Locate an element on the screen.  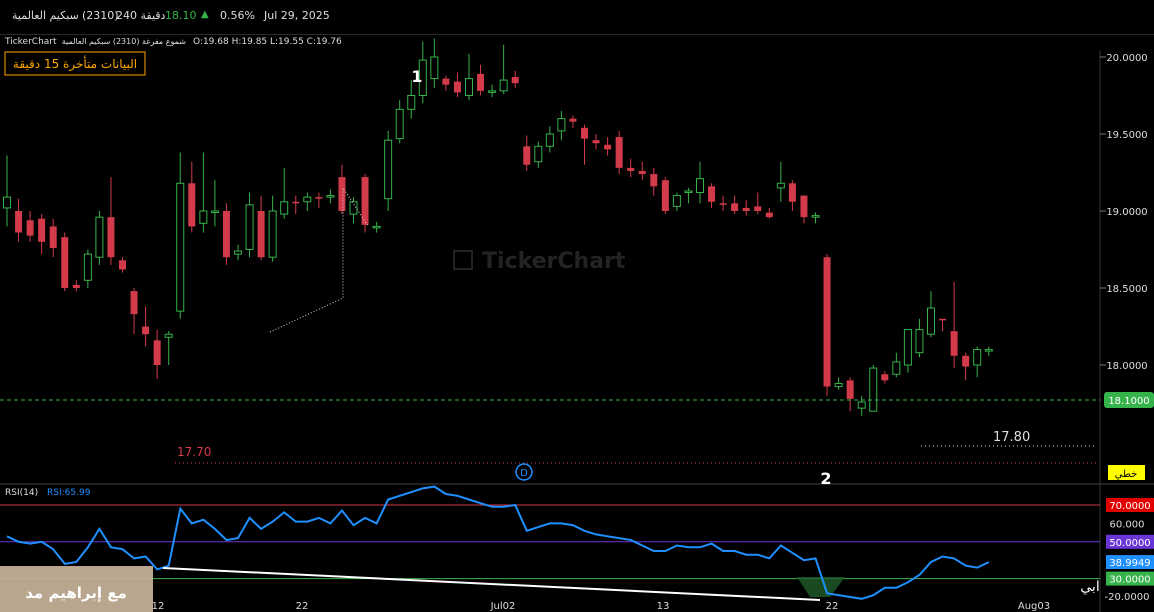
x-tick-label: Aug03 is located at coordinates (1034, 606).